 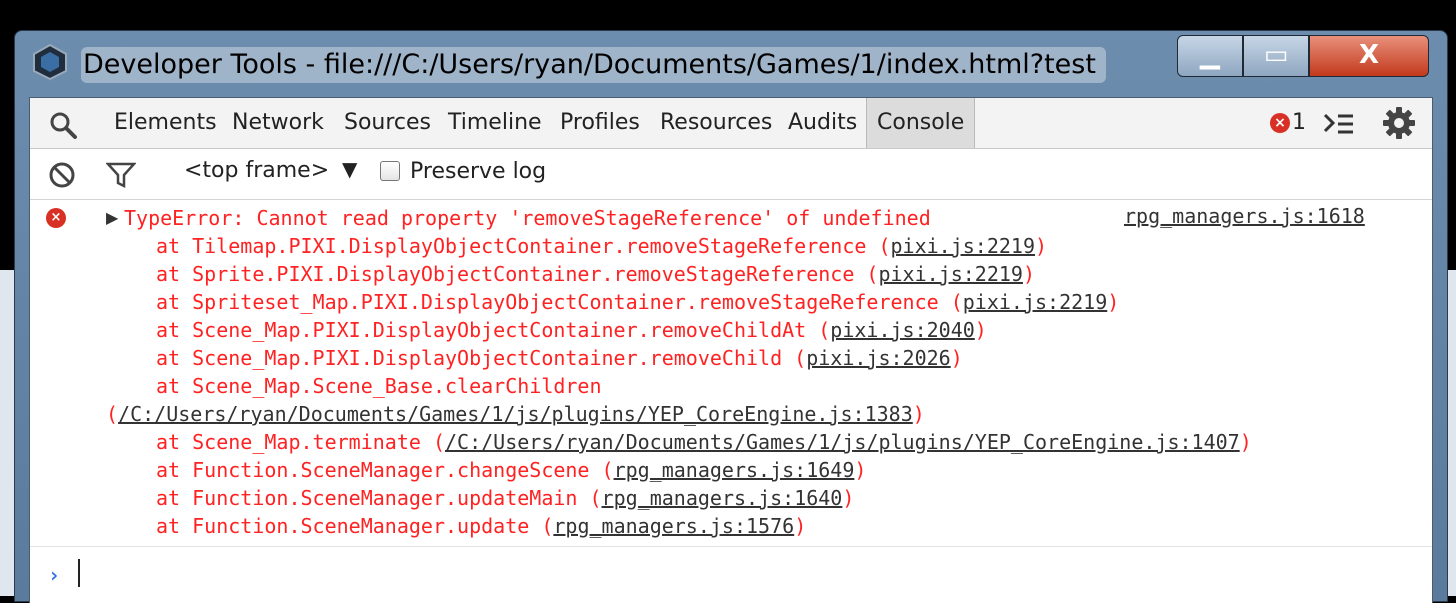 I want to click on tab-elements: Elements, so click(x=165, y=123).